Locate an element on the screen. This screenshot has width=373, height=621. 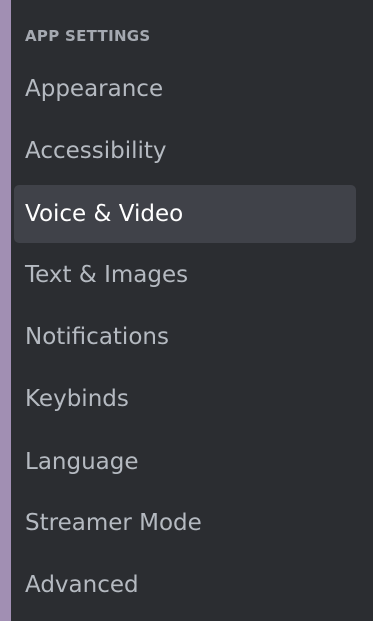
sidebar-item-keybinds: Keybinds is located at coordinates (185, 399).